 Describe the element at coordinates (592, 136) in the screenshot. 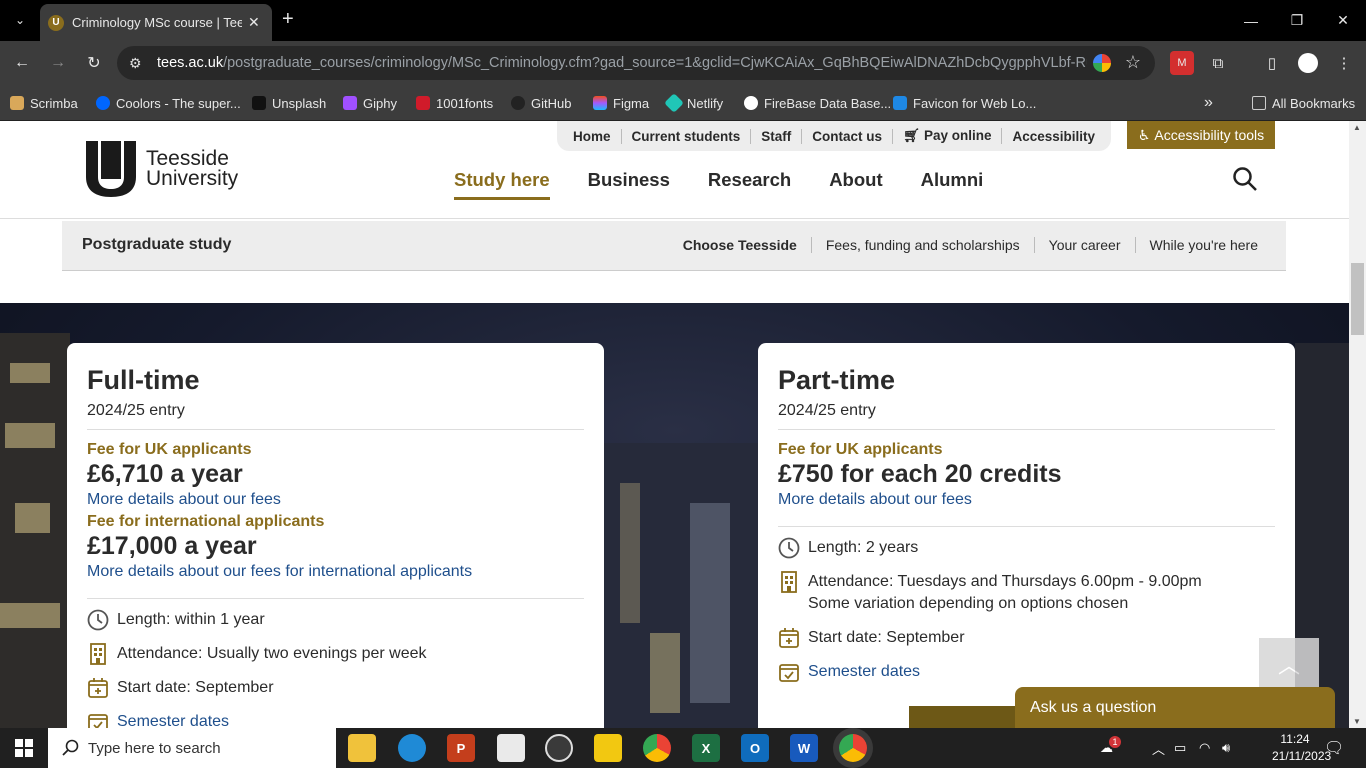

I see `util-home-link: Home` at that location.